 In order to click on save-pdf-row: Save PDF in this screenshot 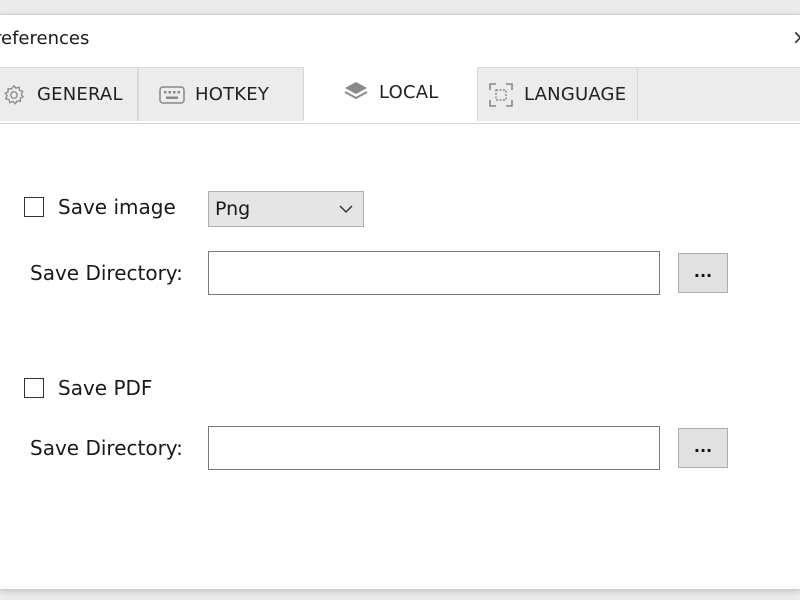, I will do `click(88, 388)`.